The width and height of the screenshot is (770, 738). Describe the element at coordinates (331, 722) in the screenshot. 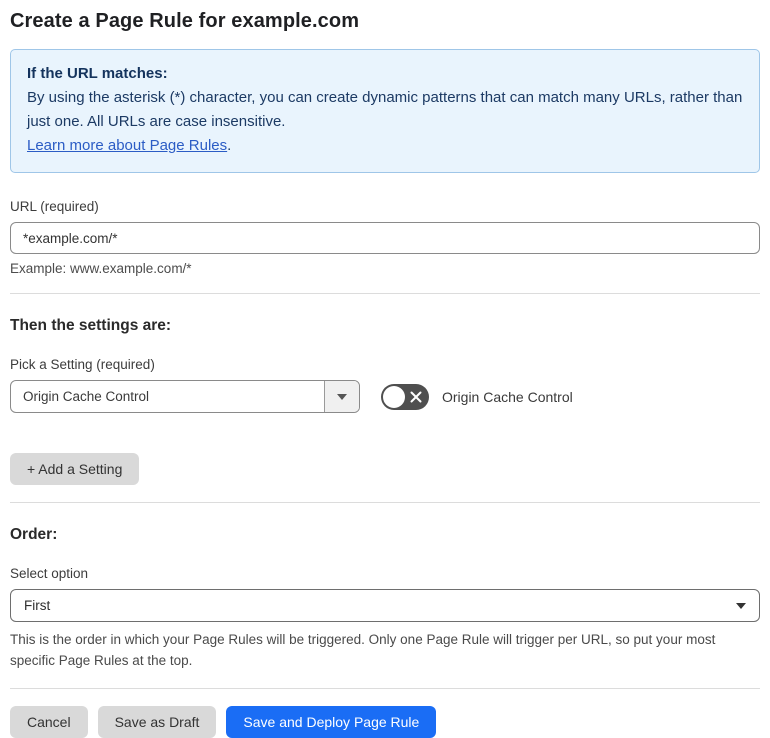

I see `save-and-deploy-button: Save and Deploy Page Rule` at that location.